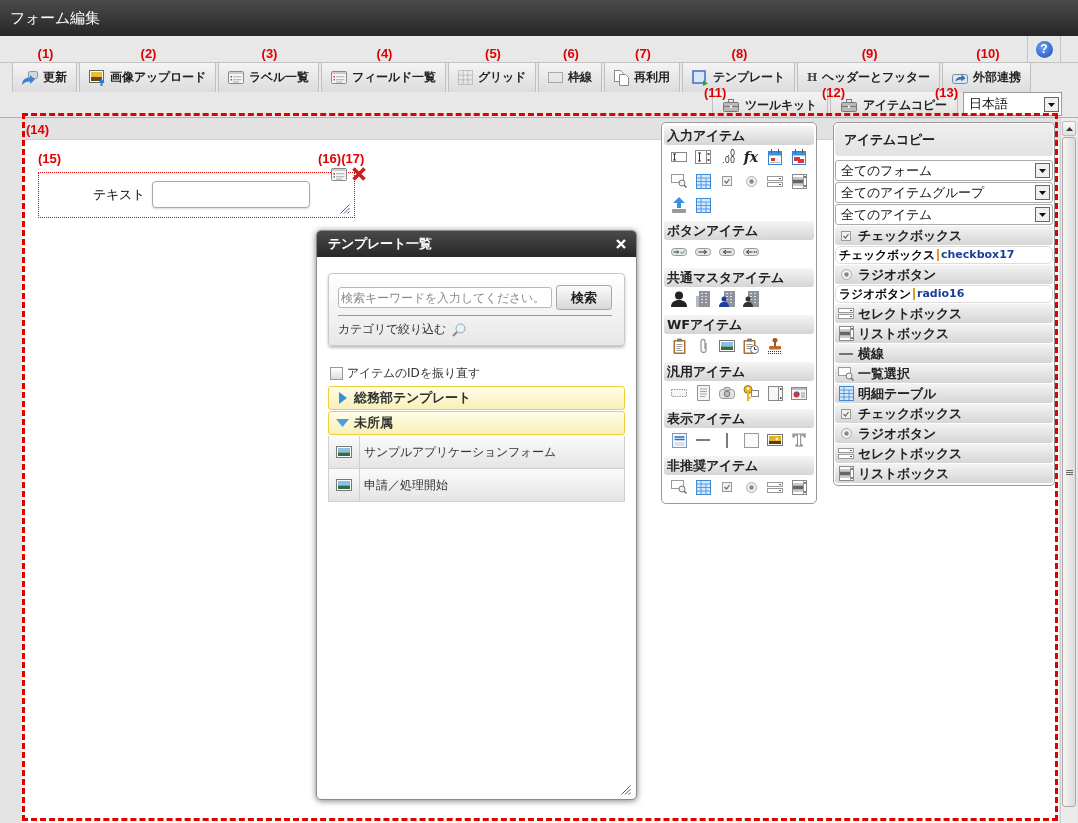  Describe the element at coordinates (944, 393) in the screenshot. I see `list-item: 明細テーブル` at that location.